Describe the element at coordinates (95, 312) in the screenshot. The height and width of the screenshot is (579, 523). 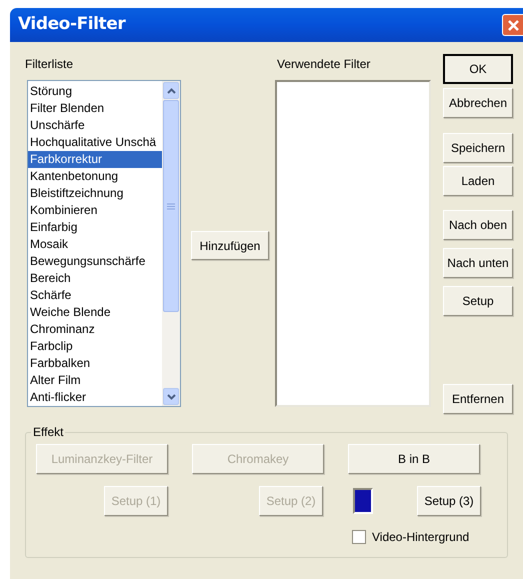
I see `list-item: Weiche Blende` at that location.